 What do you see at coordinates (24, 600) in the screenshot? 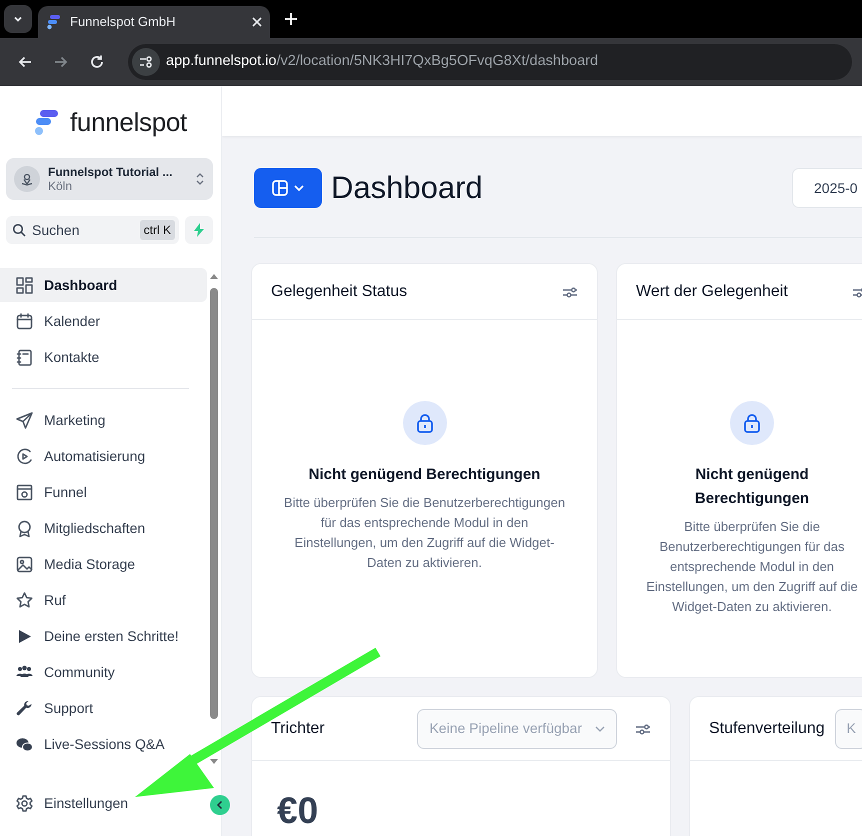
I see `star-icon` at bounding box center [24, 600].